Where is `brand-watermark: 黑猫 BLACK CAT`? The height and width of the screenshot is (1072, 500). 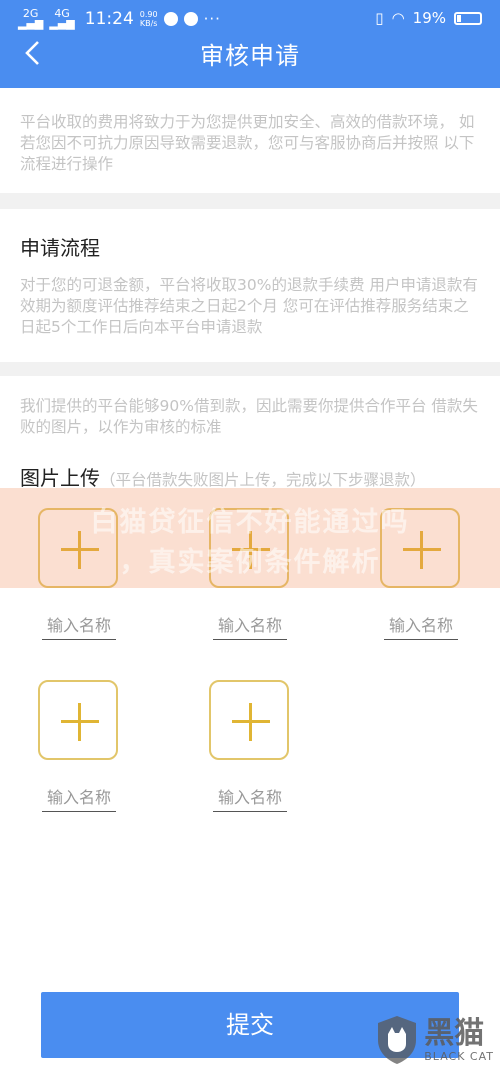
brand-watermark: 黑猫 BLACK CAT is located at coordinates (434, 1040).